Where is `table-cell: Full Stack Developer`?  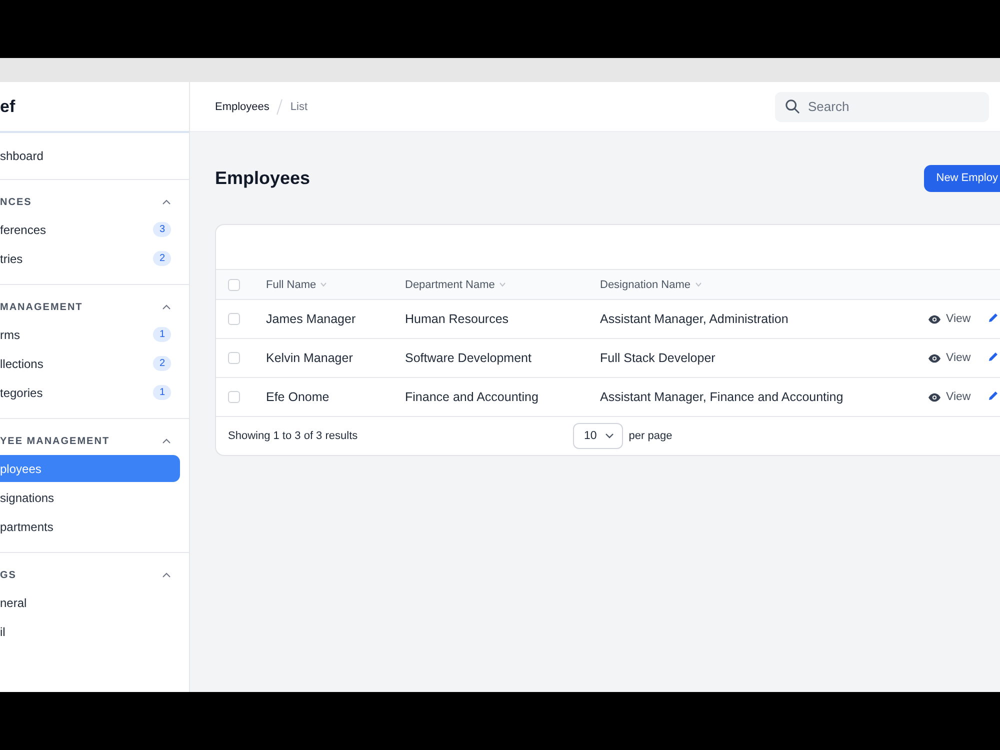
table-cell: Full Stack Developer is located at coordinates (658, 358).